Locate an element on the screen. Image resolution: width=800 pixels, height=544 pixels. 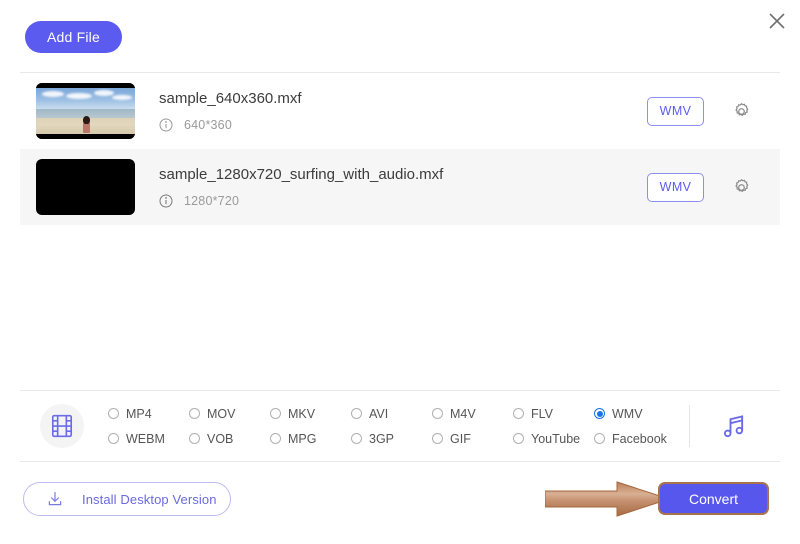
convert-button: Convert is located at coordinates (713, 498).